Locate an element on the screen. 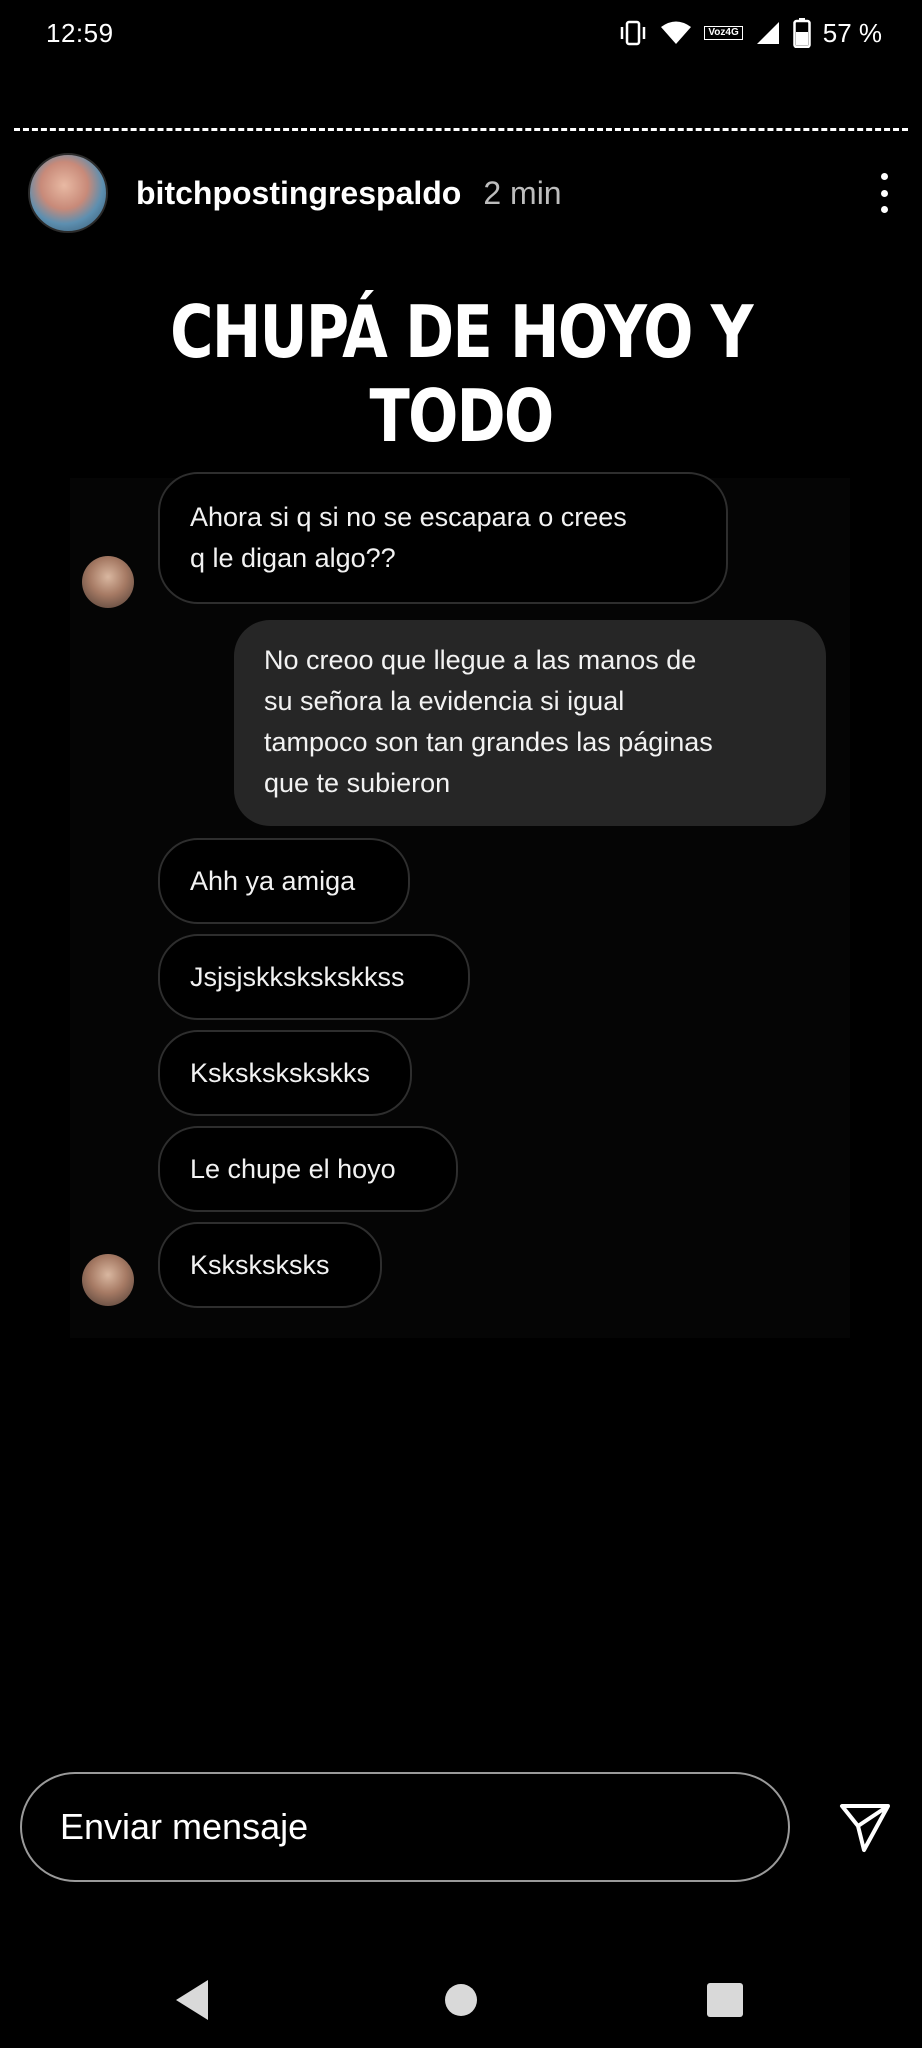 The width and height of the screenshot is (922, 2048). more-vertical-icon is located at coordinates (884, 193).